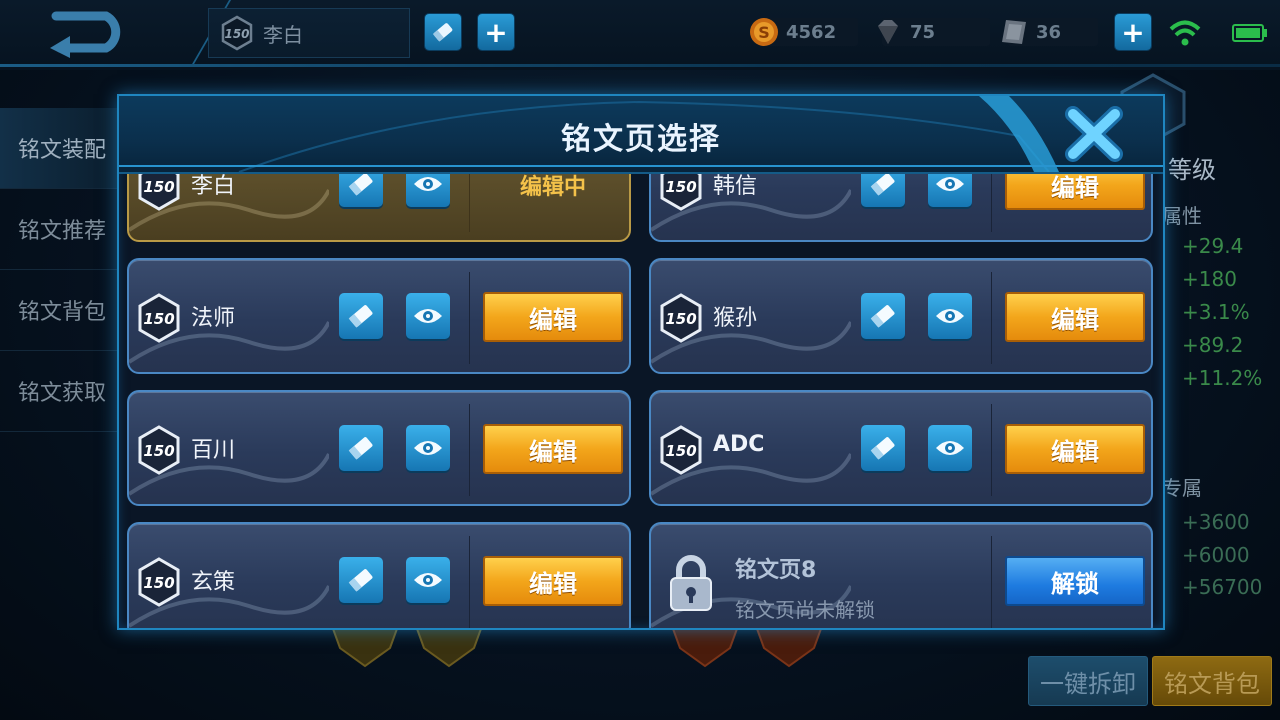 The image size is (1280, 720). What do you see at coordinates (776, 570) in the screenshot?
I see `locked-page-title: 铭文页8` at bounding box center [776, 570].